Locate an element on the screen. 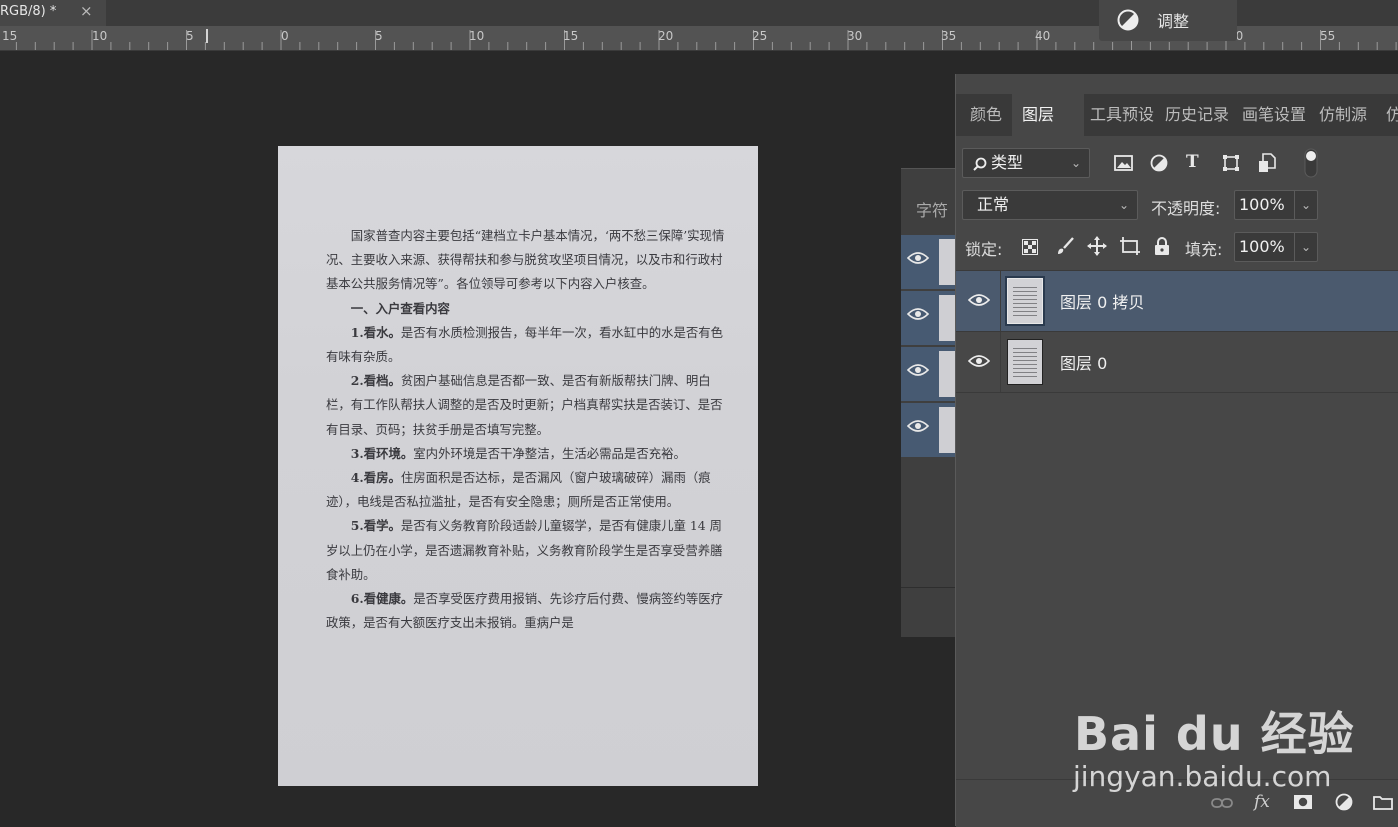  tab-character: 字符 is located at coordinates (924, 209).